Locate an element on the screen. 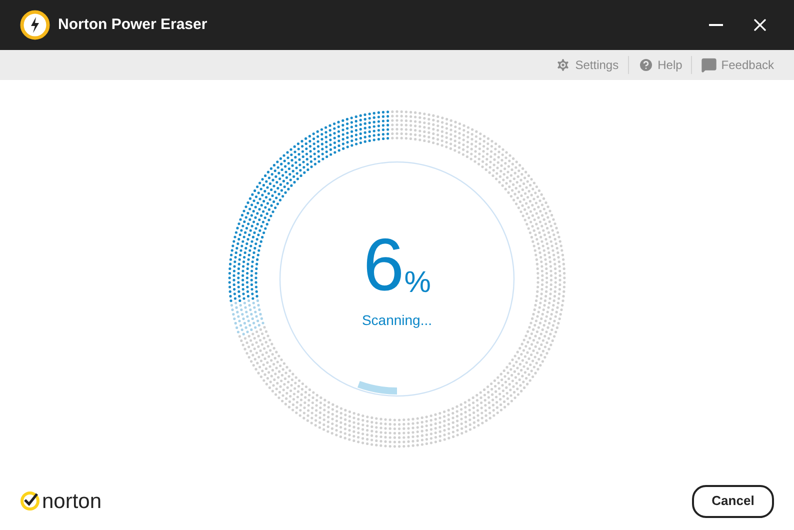 Image resolution: width=794 pixels, height=530 pixels. lightning-bolt-icon is located at coordinates (35, 25).